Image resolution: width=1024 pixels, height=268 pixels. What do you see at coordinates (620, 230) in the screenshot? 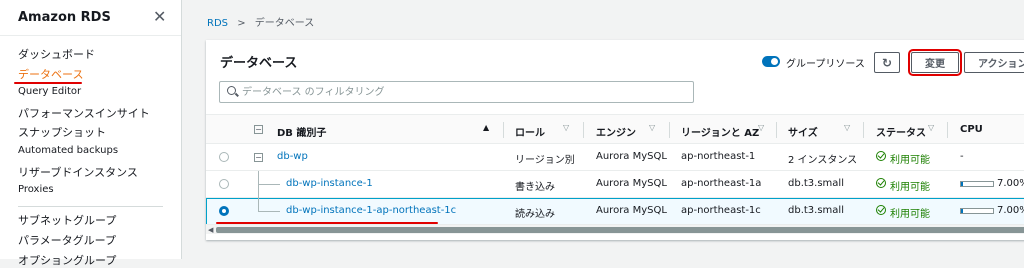
I see `scroll-thumb` at bounding box center [620, 230].